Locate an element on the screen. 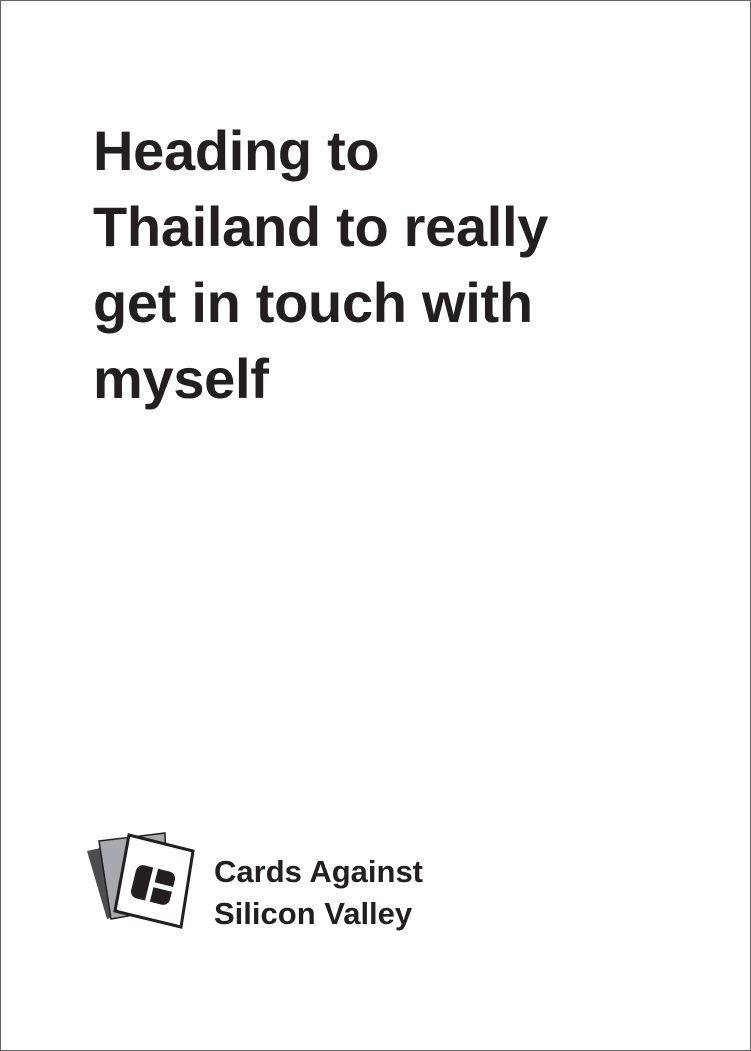  card-text-line: myself is located at coordinates (181, 378).